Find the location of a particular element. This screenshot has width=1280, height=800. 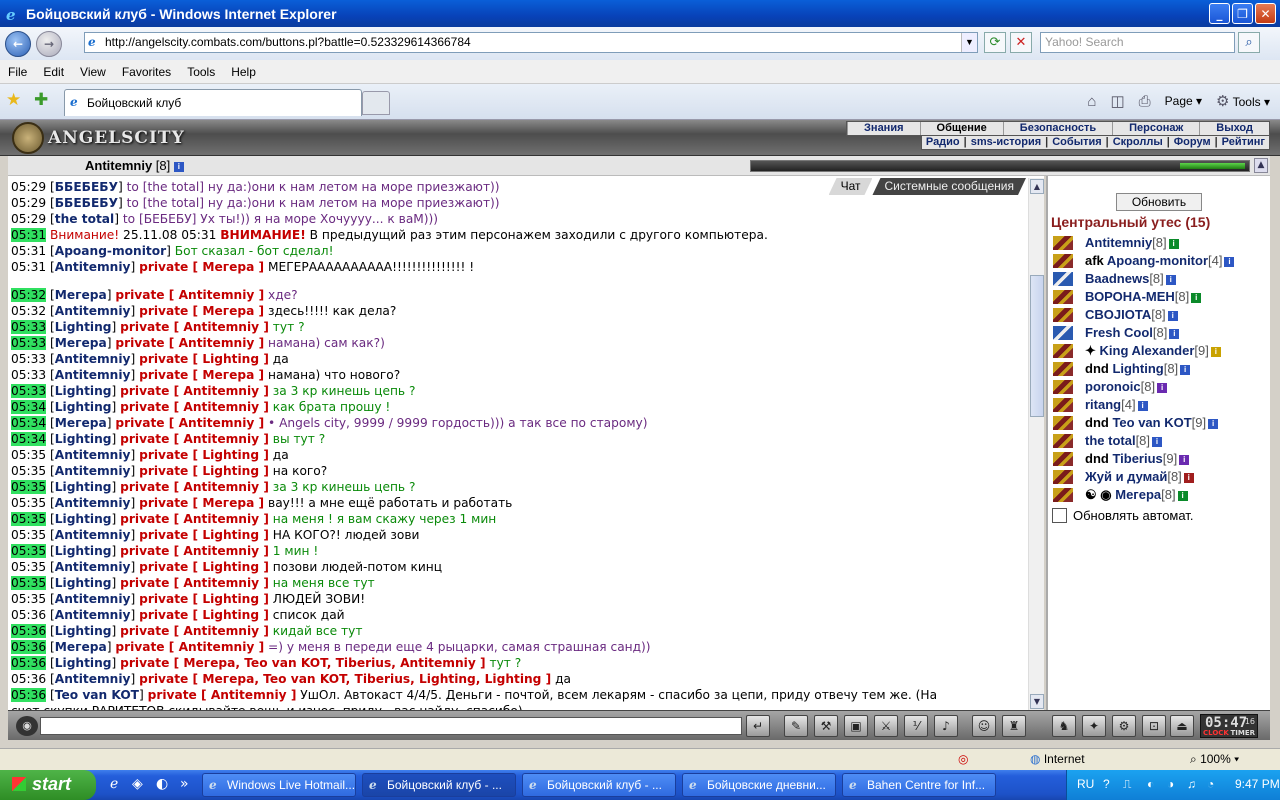

chat-scrollbar: ▲ ▼ is located at coordinates (1036, 444).